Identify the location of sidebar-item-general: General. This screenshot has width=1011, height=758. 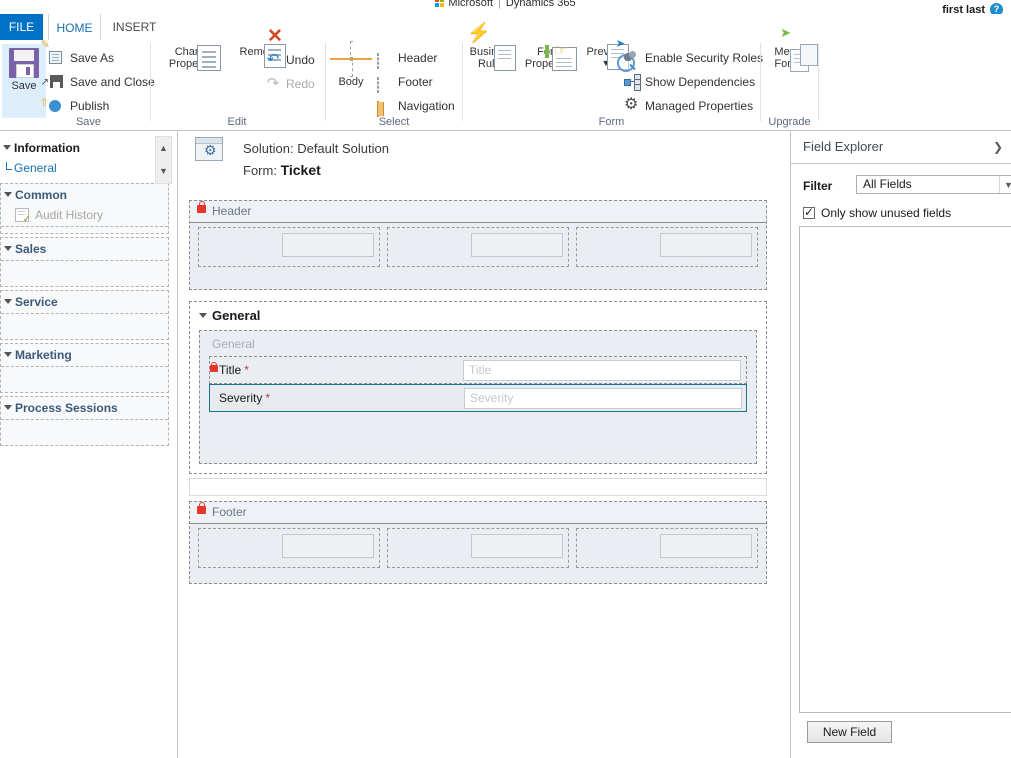
(88, 169).